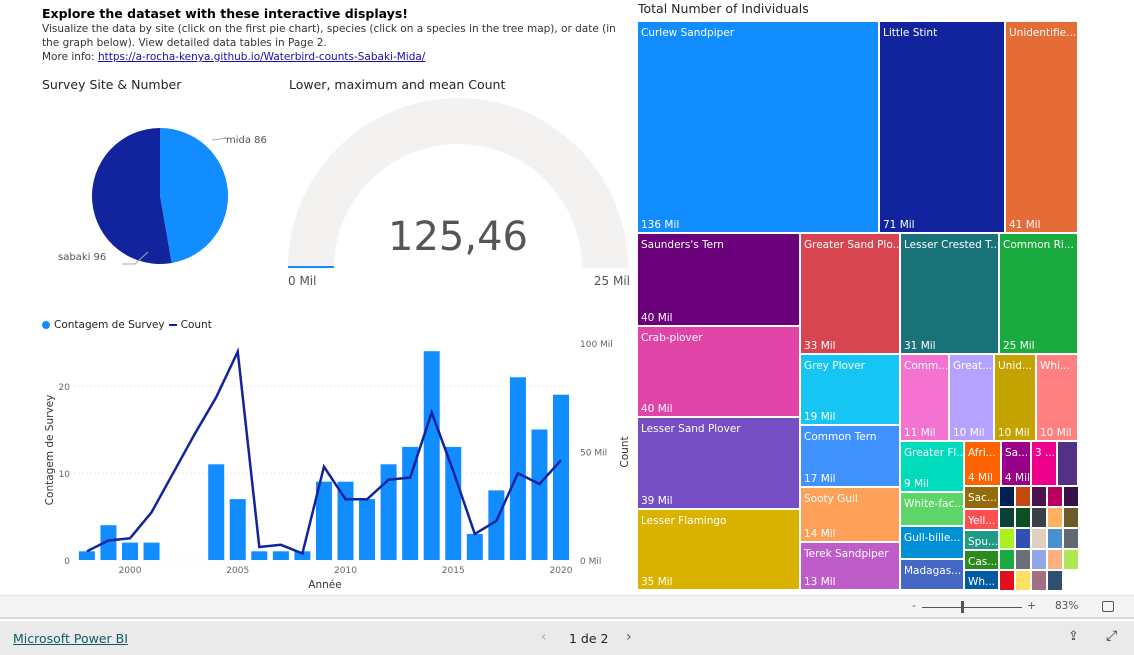  What do you see at coordinates (719, 550) in the screenshot?
I see `treemap-tile: Lesser Flamingo 35 Mil` at bounding box center [719, 550].